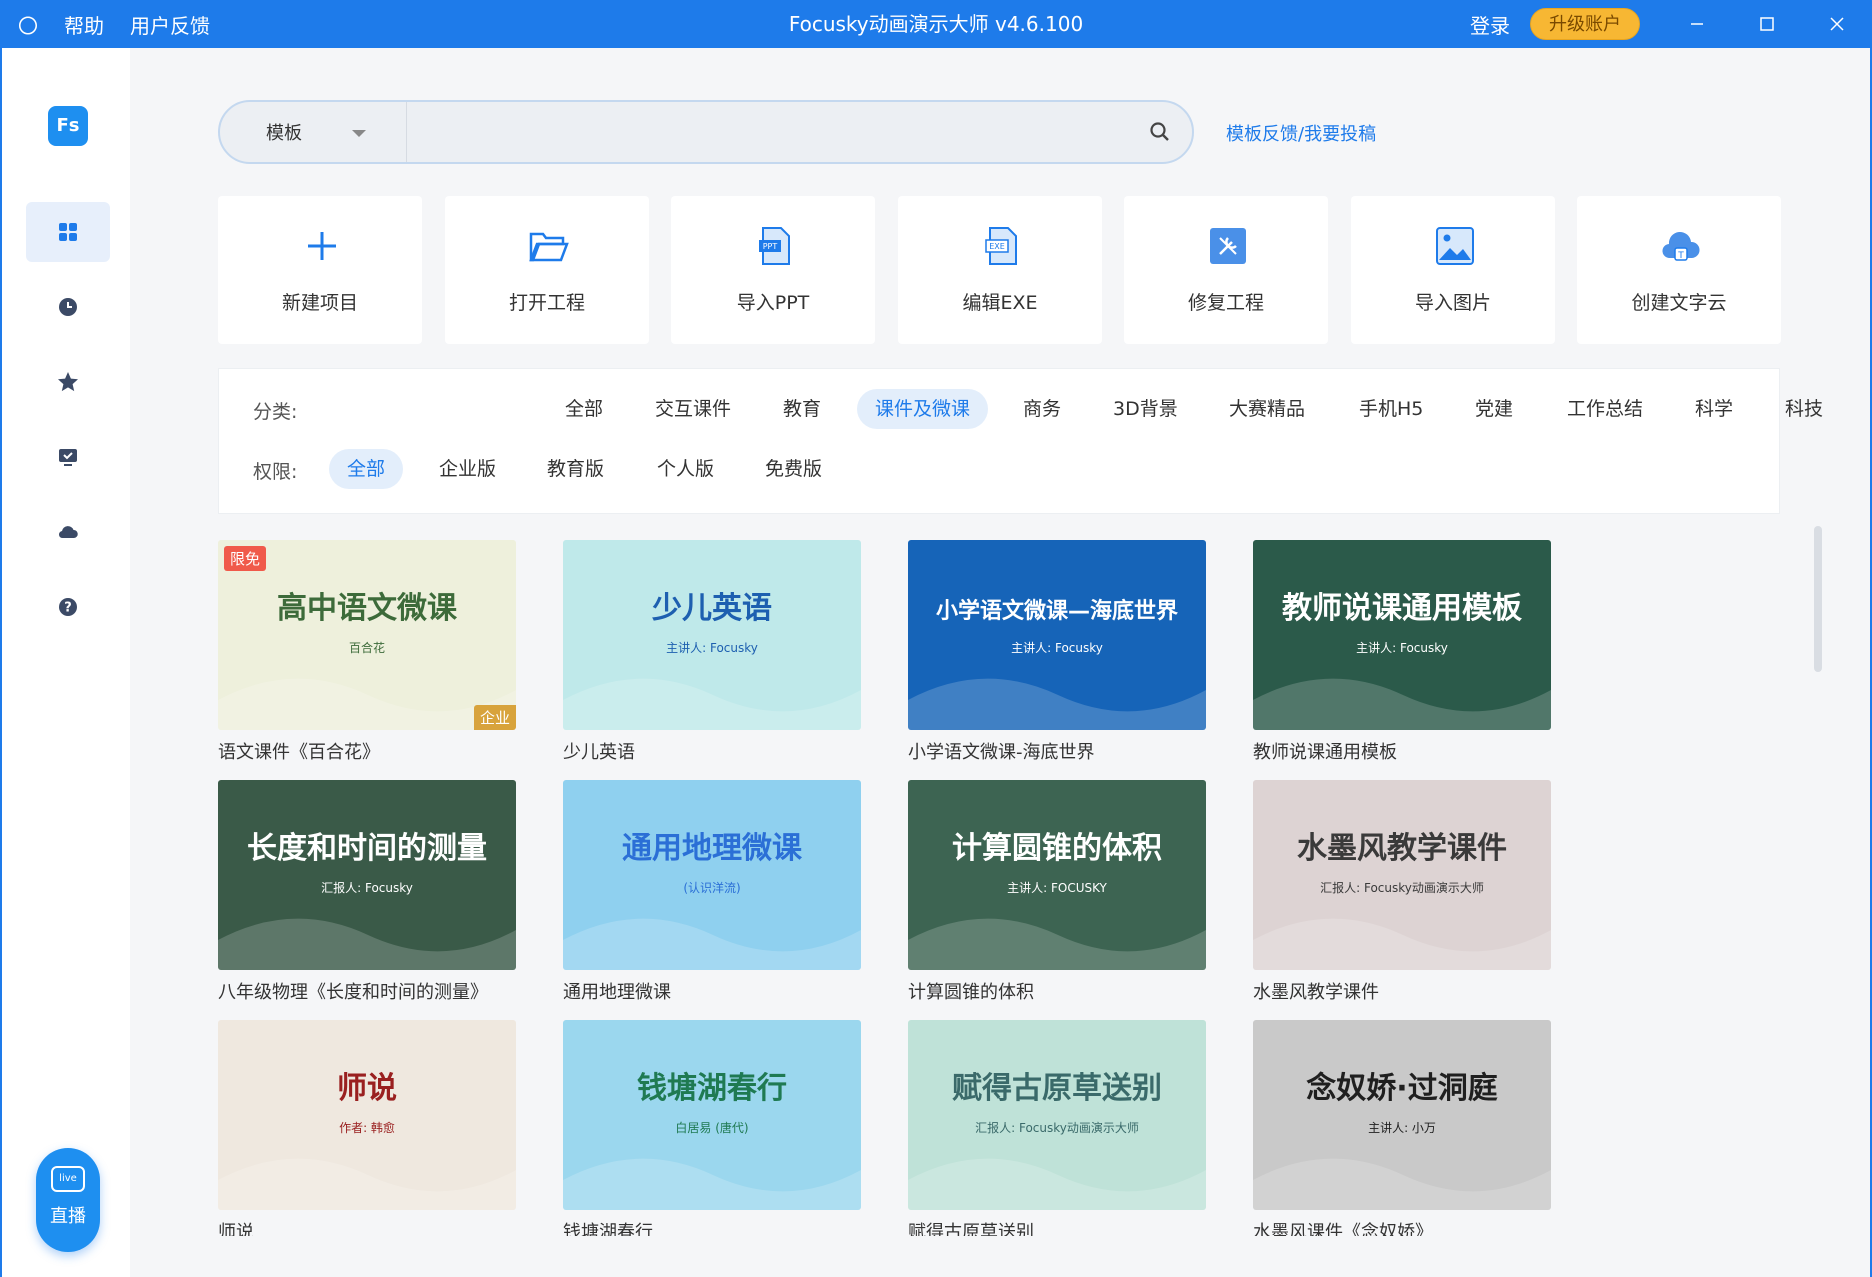  I want to click on permission-chip: 企业版, so click(467, 469).